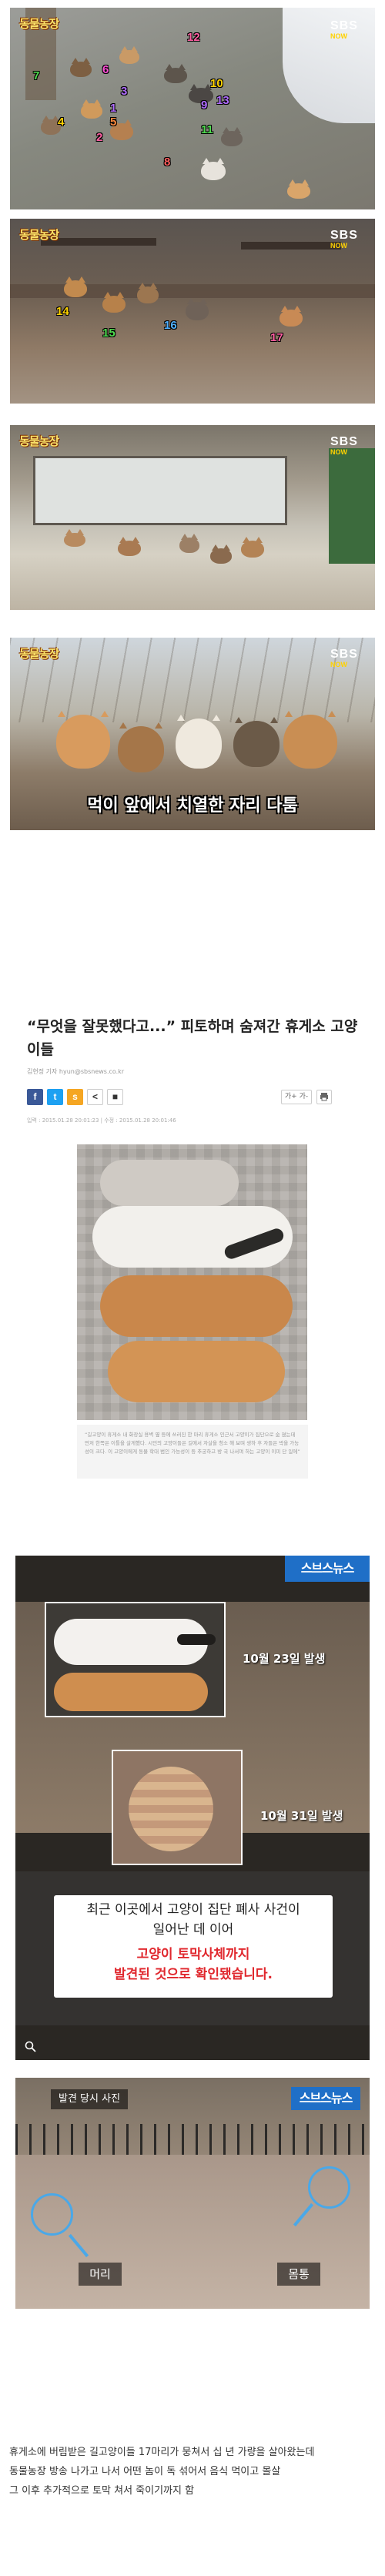 The image size is (385, 2576). What do you see at coordinates (113, 108) in the screenshot?
I see `cat-number-label: 1` at bounding box center [113, 108].